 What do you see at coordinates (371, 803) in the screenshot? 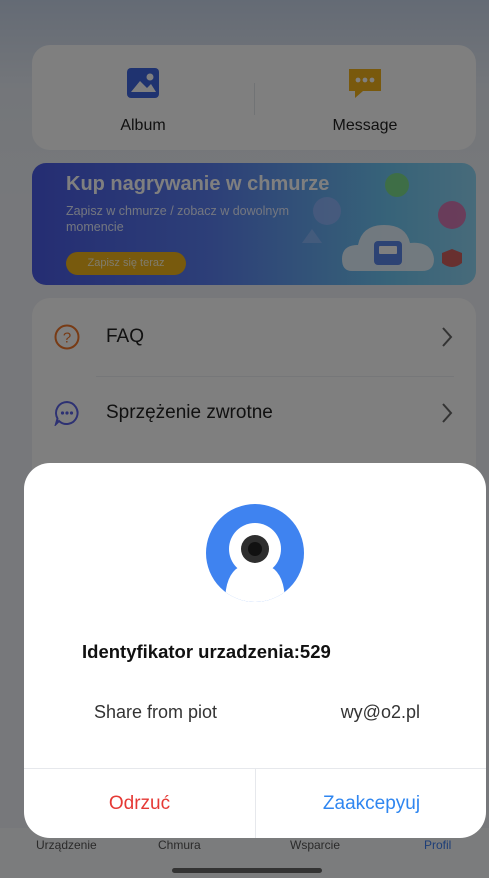
I see `accept-button: Zaakcepyuj` at bounding box center [371, 803].